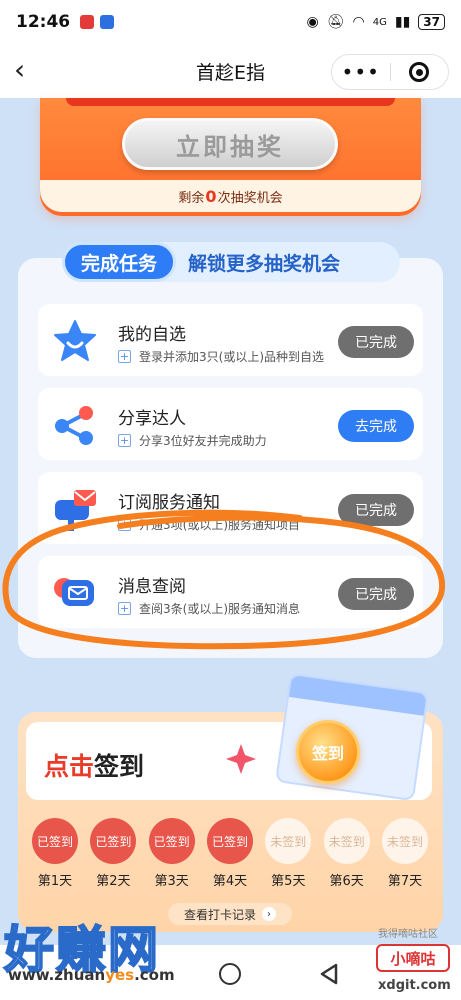 The width and height of the screenshot is (461, 1000). Describe the element at coordinates (250, 198) in the screenshot. I see `remaining-suffix: 次抽奖机会` at that location.